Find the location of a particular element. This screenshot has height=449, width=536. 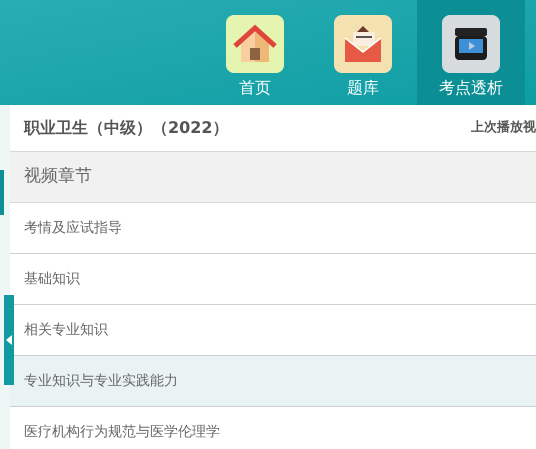

caret-icon is located at coordinates (9, 340).